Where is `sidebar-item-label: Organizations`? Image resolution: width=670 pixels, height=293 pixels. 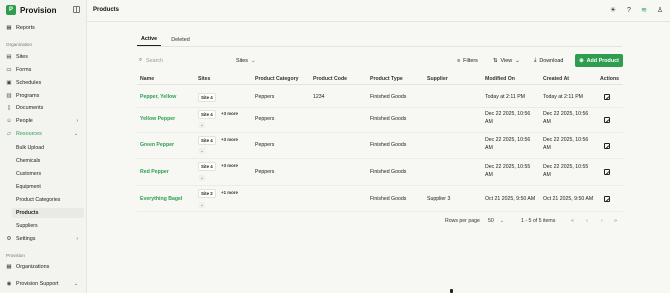 sidebar-item-label: Organizations is located at coordinates (33, 267).